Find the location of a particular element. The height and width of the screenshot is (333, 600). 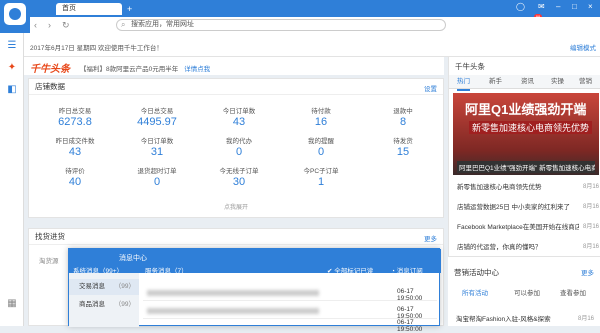

stat-cell: 昨日总交易 6273.8 is located at coordinates (75, 116).